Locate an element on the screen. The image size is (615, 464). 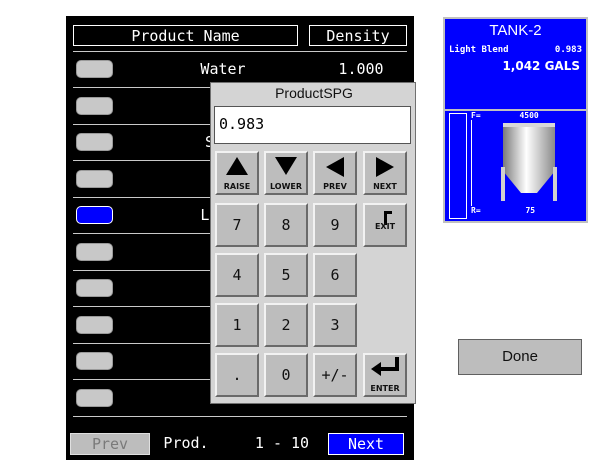
tank-low-label: R= is located at coordinates (476, 210).